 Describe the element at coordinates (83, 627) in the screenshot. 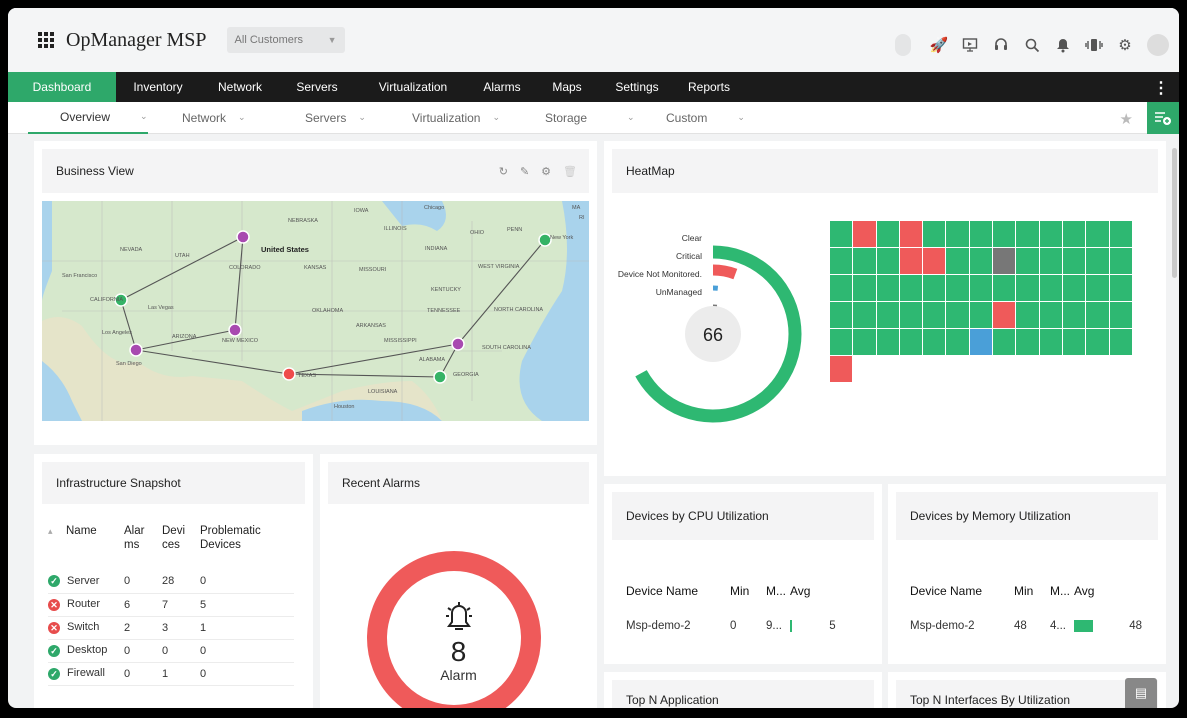

I see `row-name: Switch` at that location.